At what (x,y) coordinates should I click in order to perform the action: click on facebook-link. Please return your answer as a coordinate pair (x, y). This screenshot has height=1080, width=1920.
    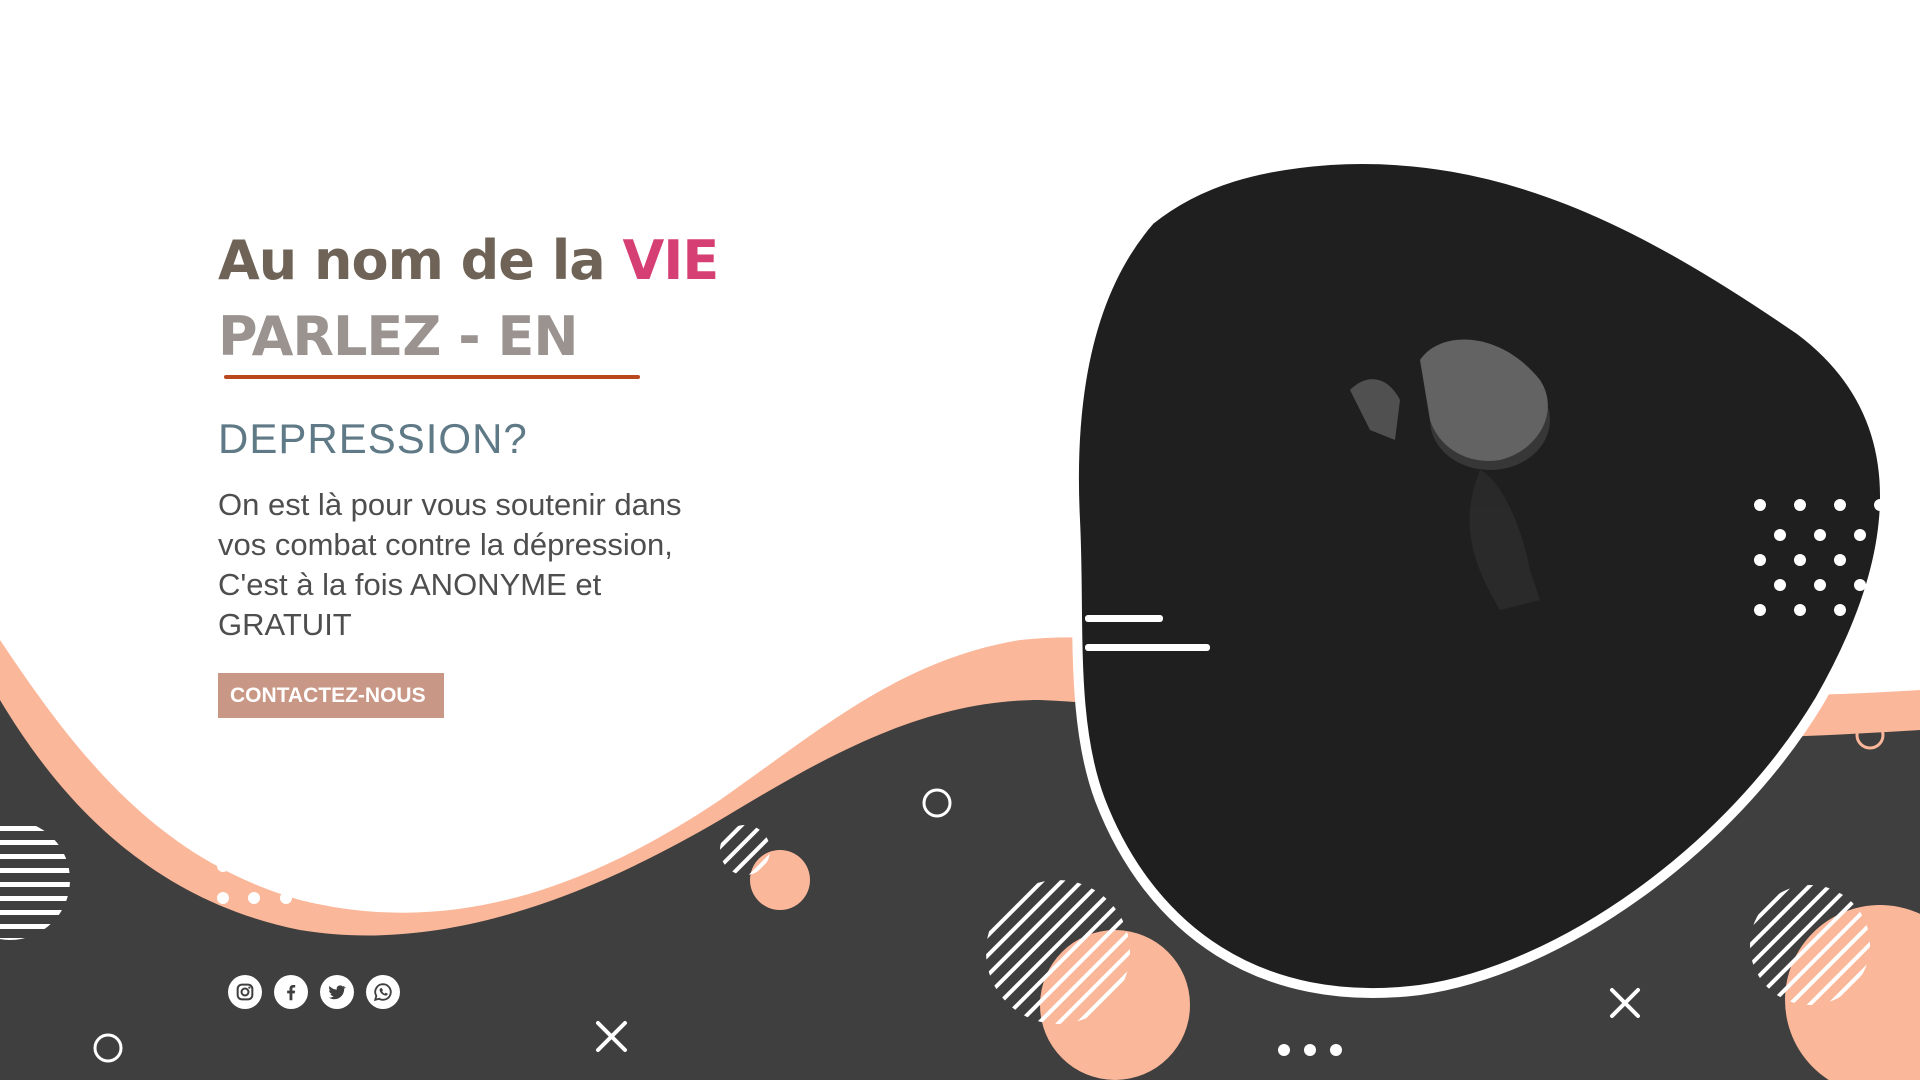
    Looking at the image, I should click on (291, 992).